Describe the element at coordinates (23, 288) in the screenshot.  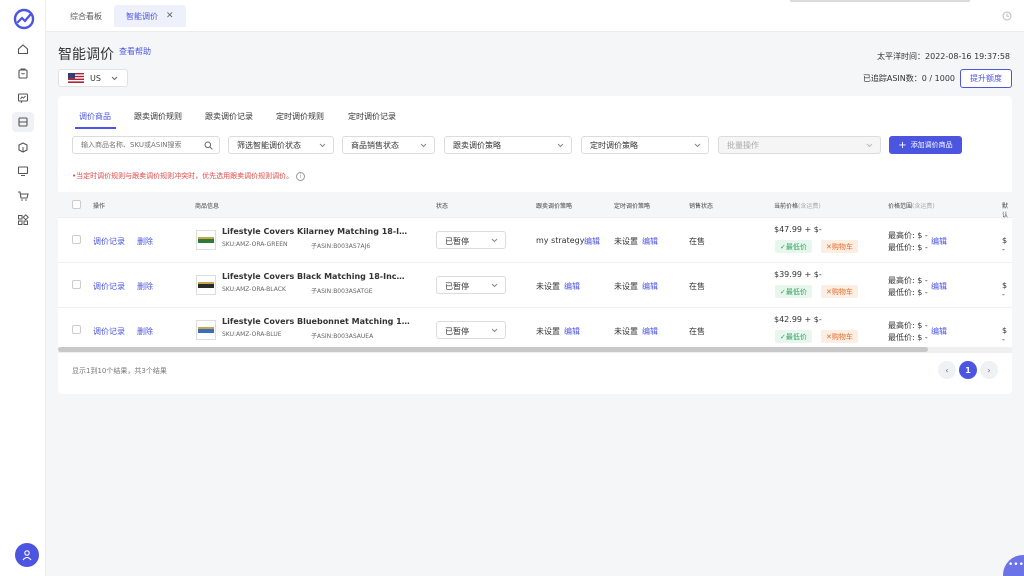
I see `sidebar` at that location.